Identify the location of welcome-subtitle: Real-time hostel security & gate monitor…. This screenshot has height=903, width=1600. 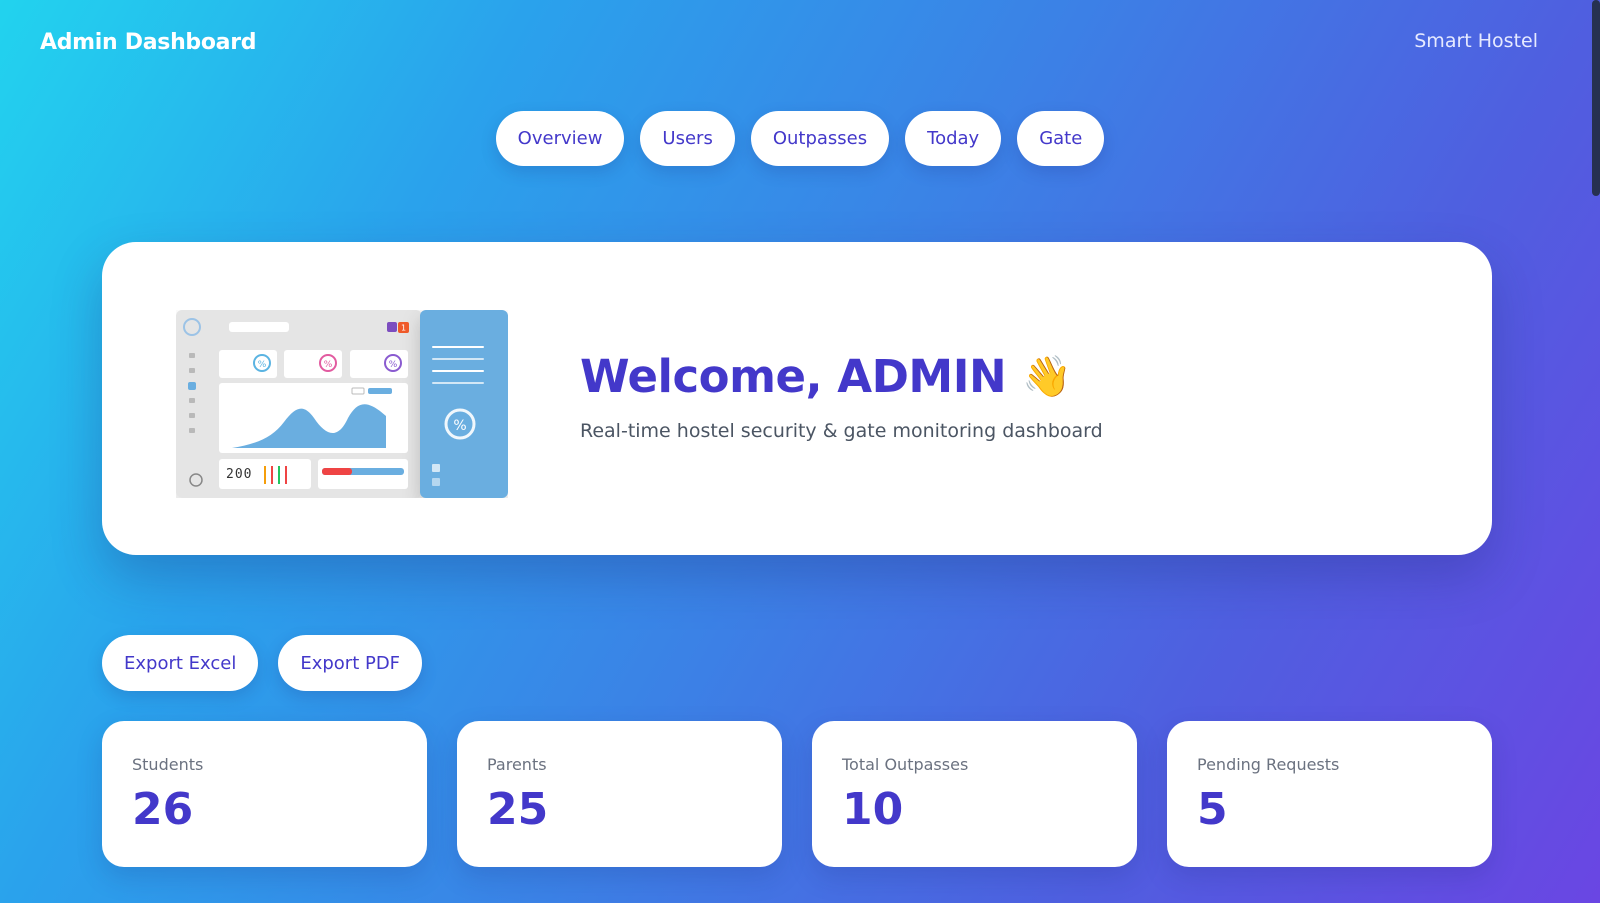
(841, 431).